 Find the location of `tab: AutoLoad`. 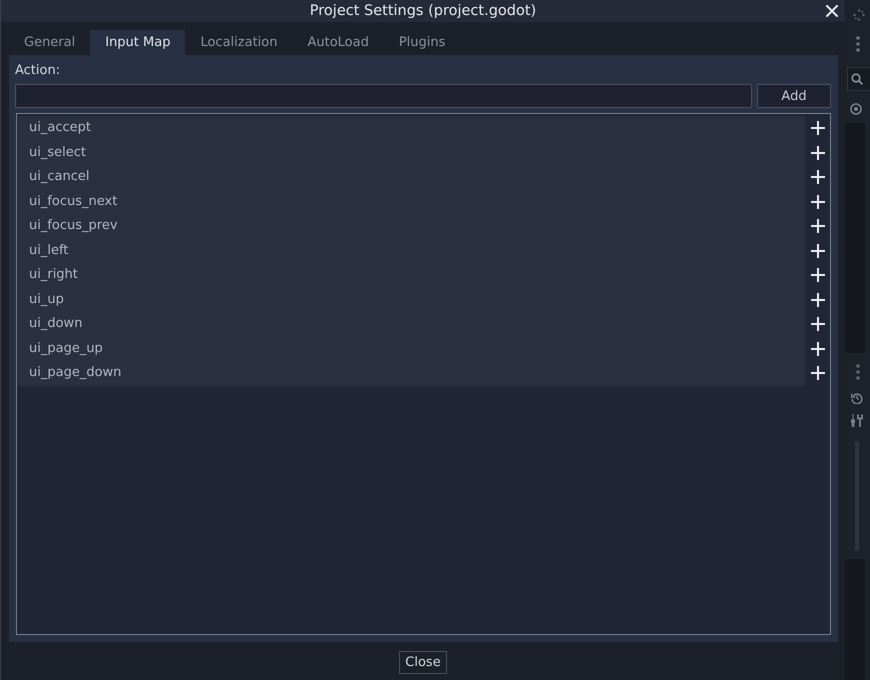

tab: AutoLoad is located at coordinates (338, 42).